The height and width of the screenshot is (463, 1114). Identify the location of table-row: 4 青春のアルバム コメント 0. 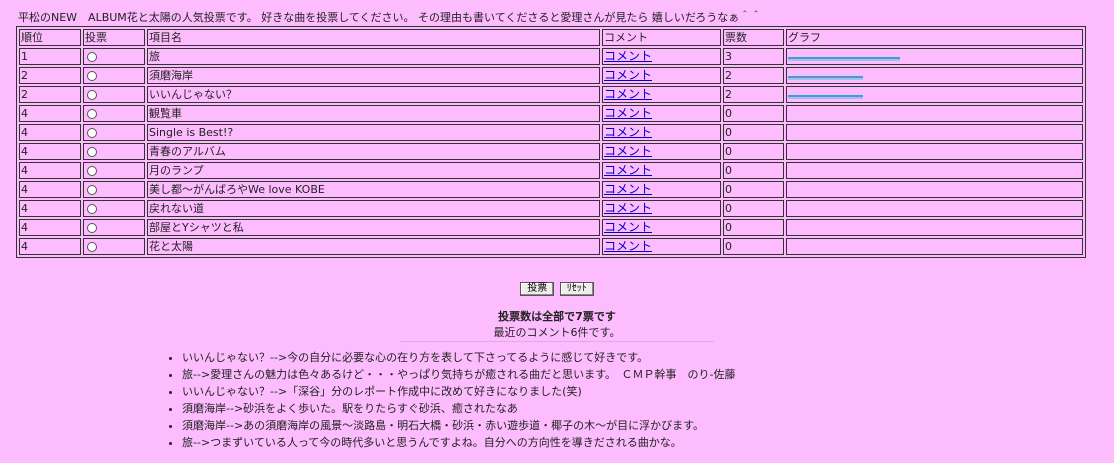
(551, 151).